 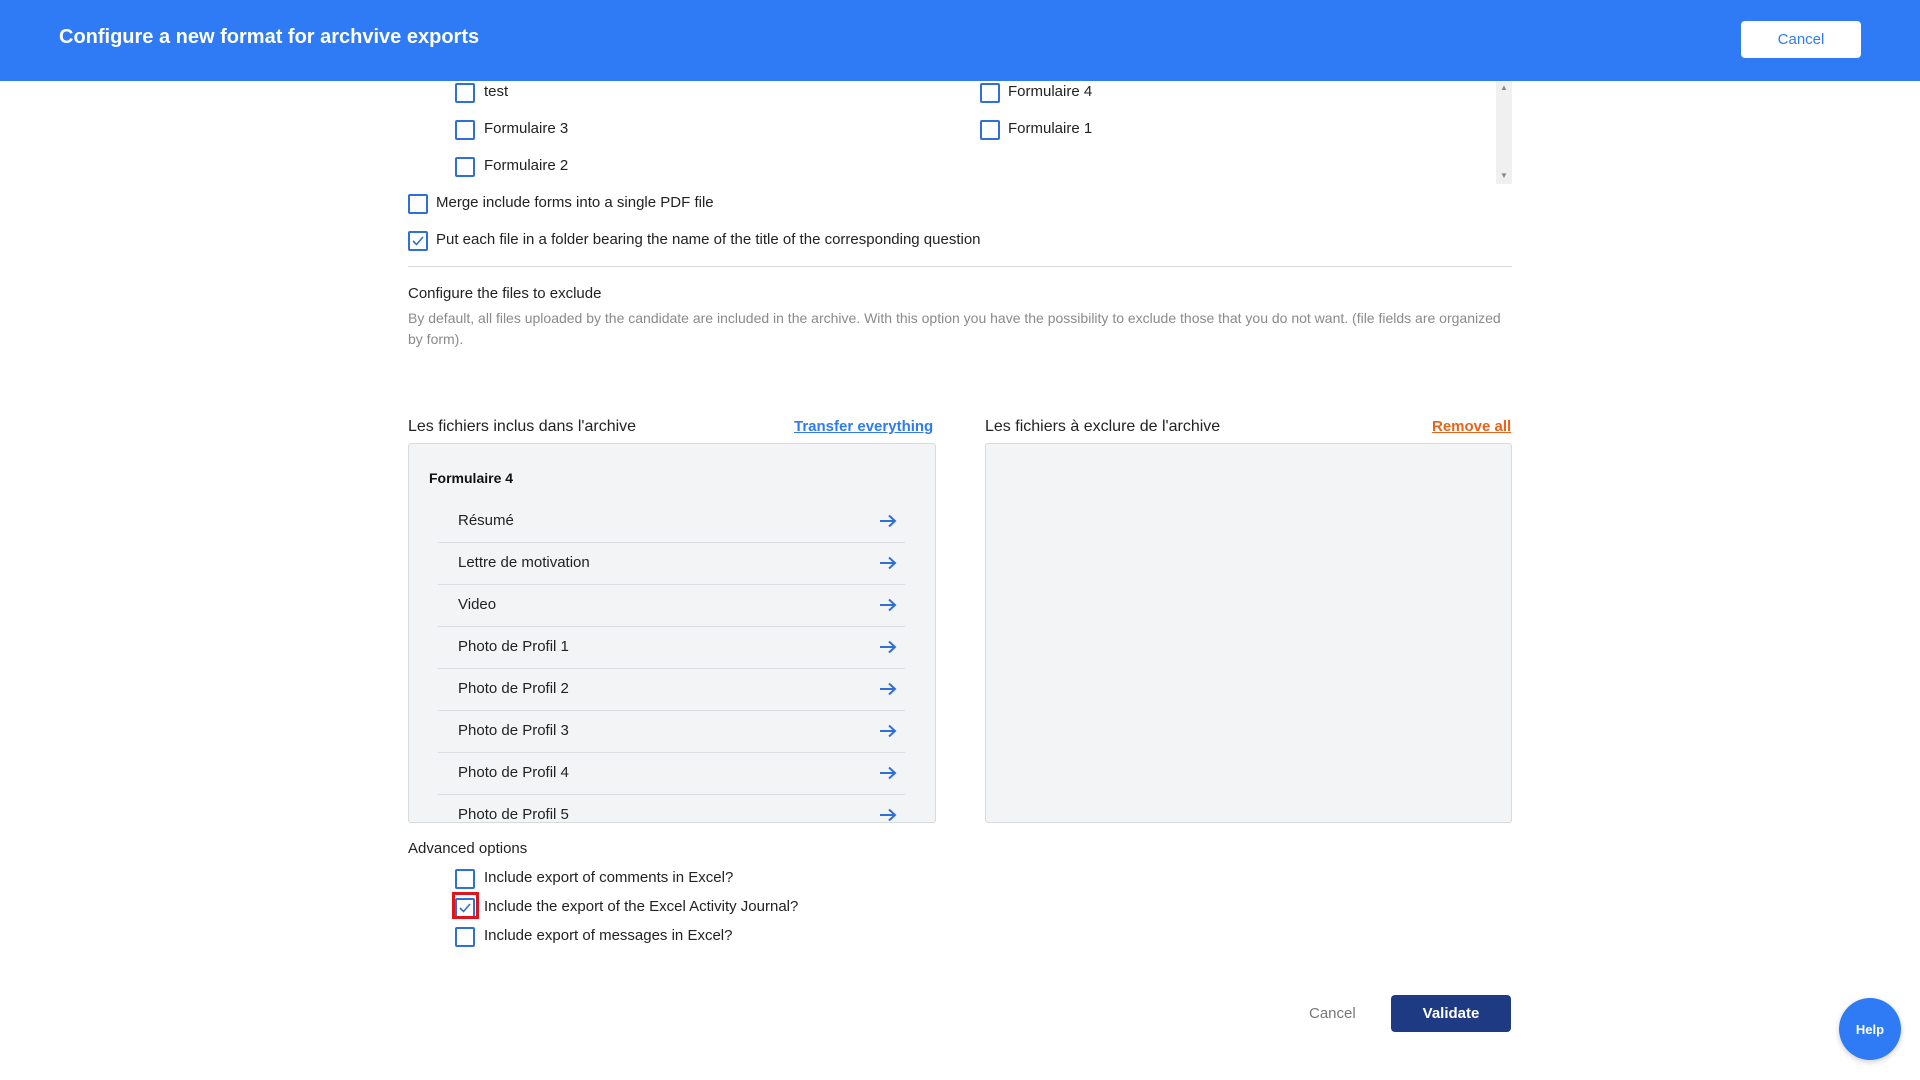 I want to click on file-row: Photo de Profil 2, so click(x=671, y=690).